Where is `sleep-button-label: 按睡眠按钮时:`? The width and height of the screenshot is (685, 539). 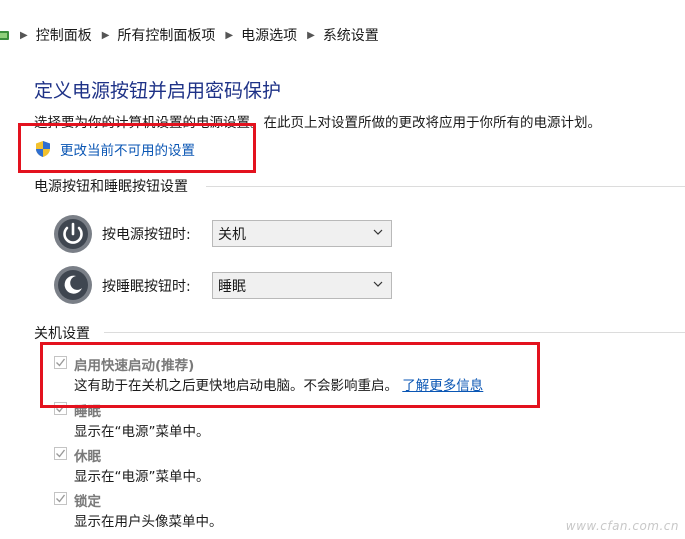
sleep-button-label: 按睡眠按钮时: is located at coordinates (146, 287).